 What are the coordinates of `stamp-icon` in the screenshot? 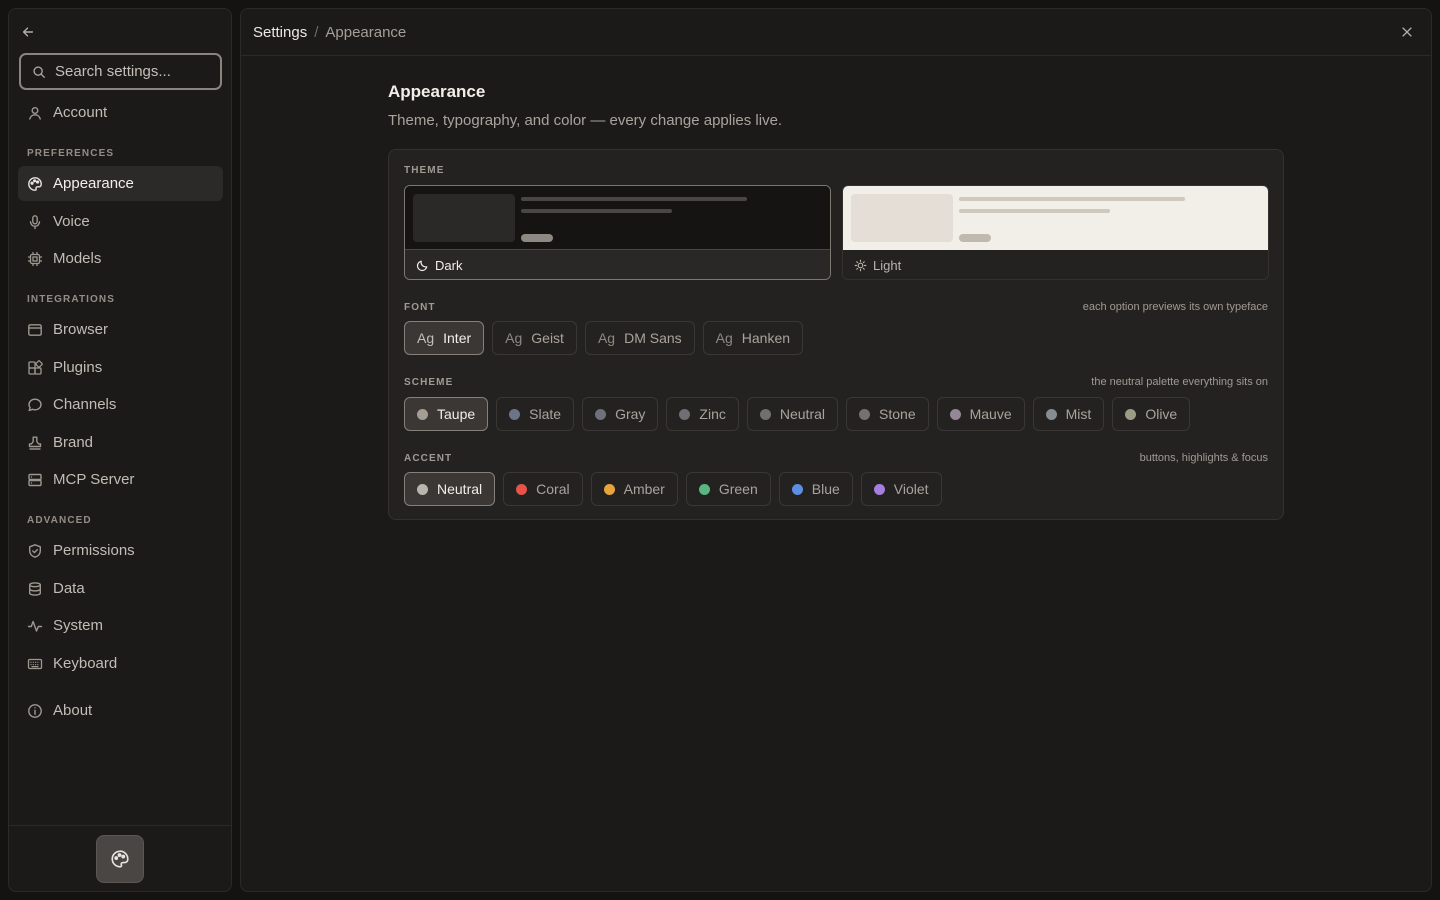 It's located at (35, 443).